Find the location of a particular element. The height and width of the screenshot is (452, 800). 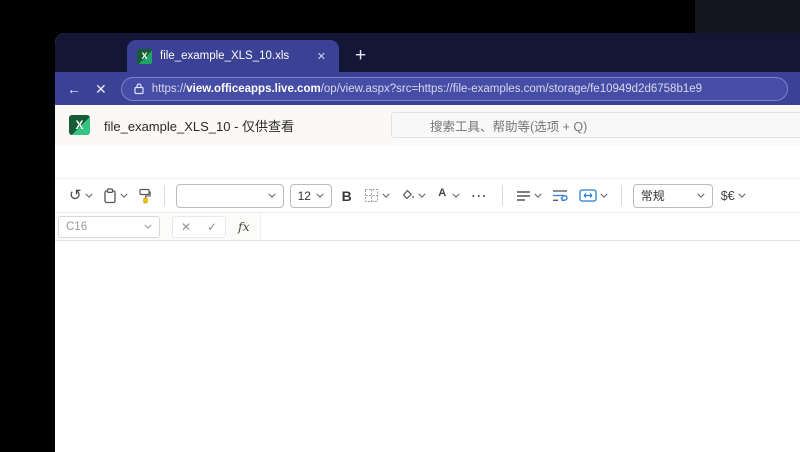

tab-title: file_example_XLS_10.xls is located at coordinates (225, 56).